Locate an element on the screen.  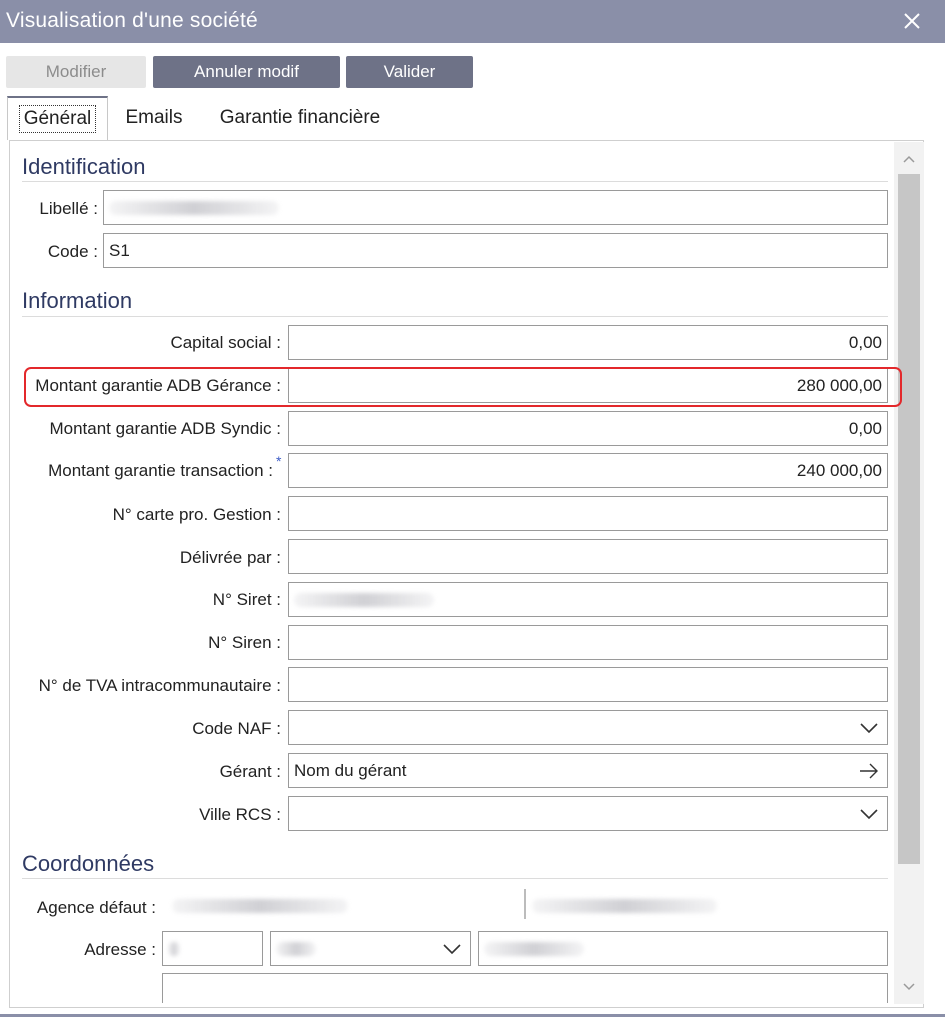
valider-button: Valider is located at coordinates (409, 72).